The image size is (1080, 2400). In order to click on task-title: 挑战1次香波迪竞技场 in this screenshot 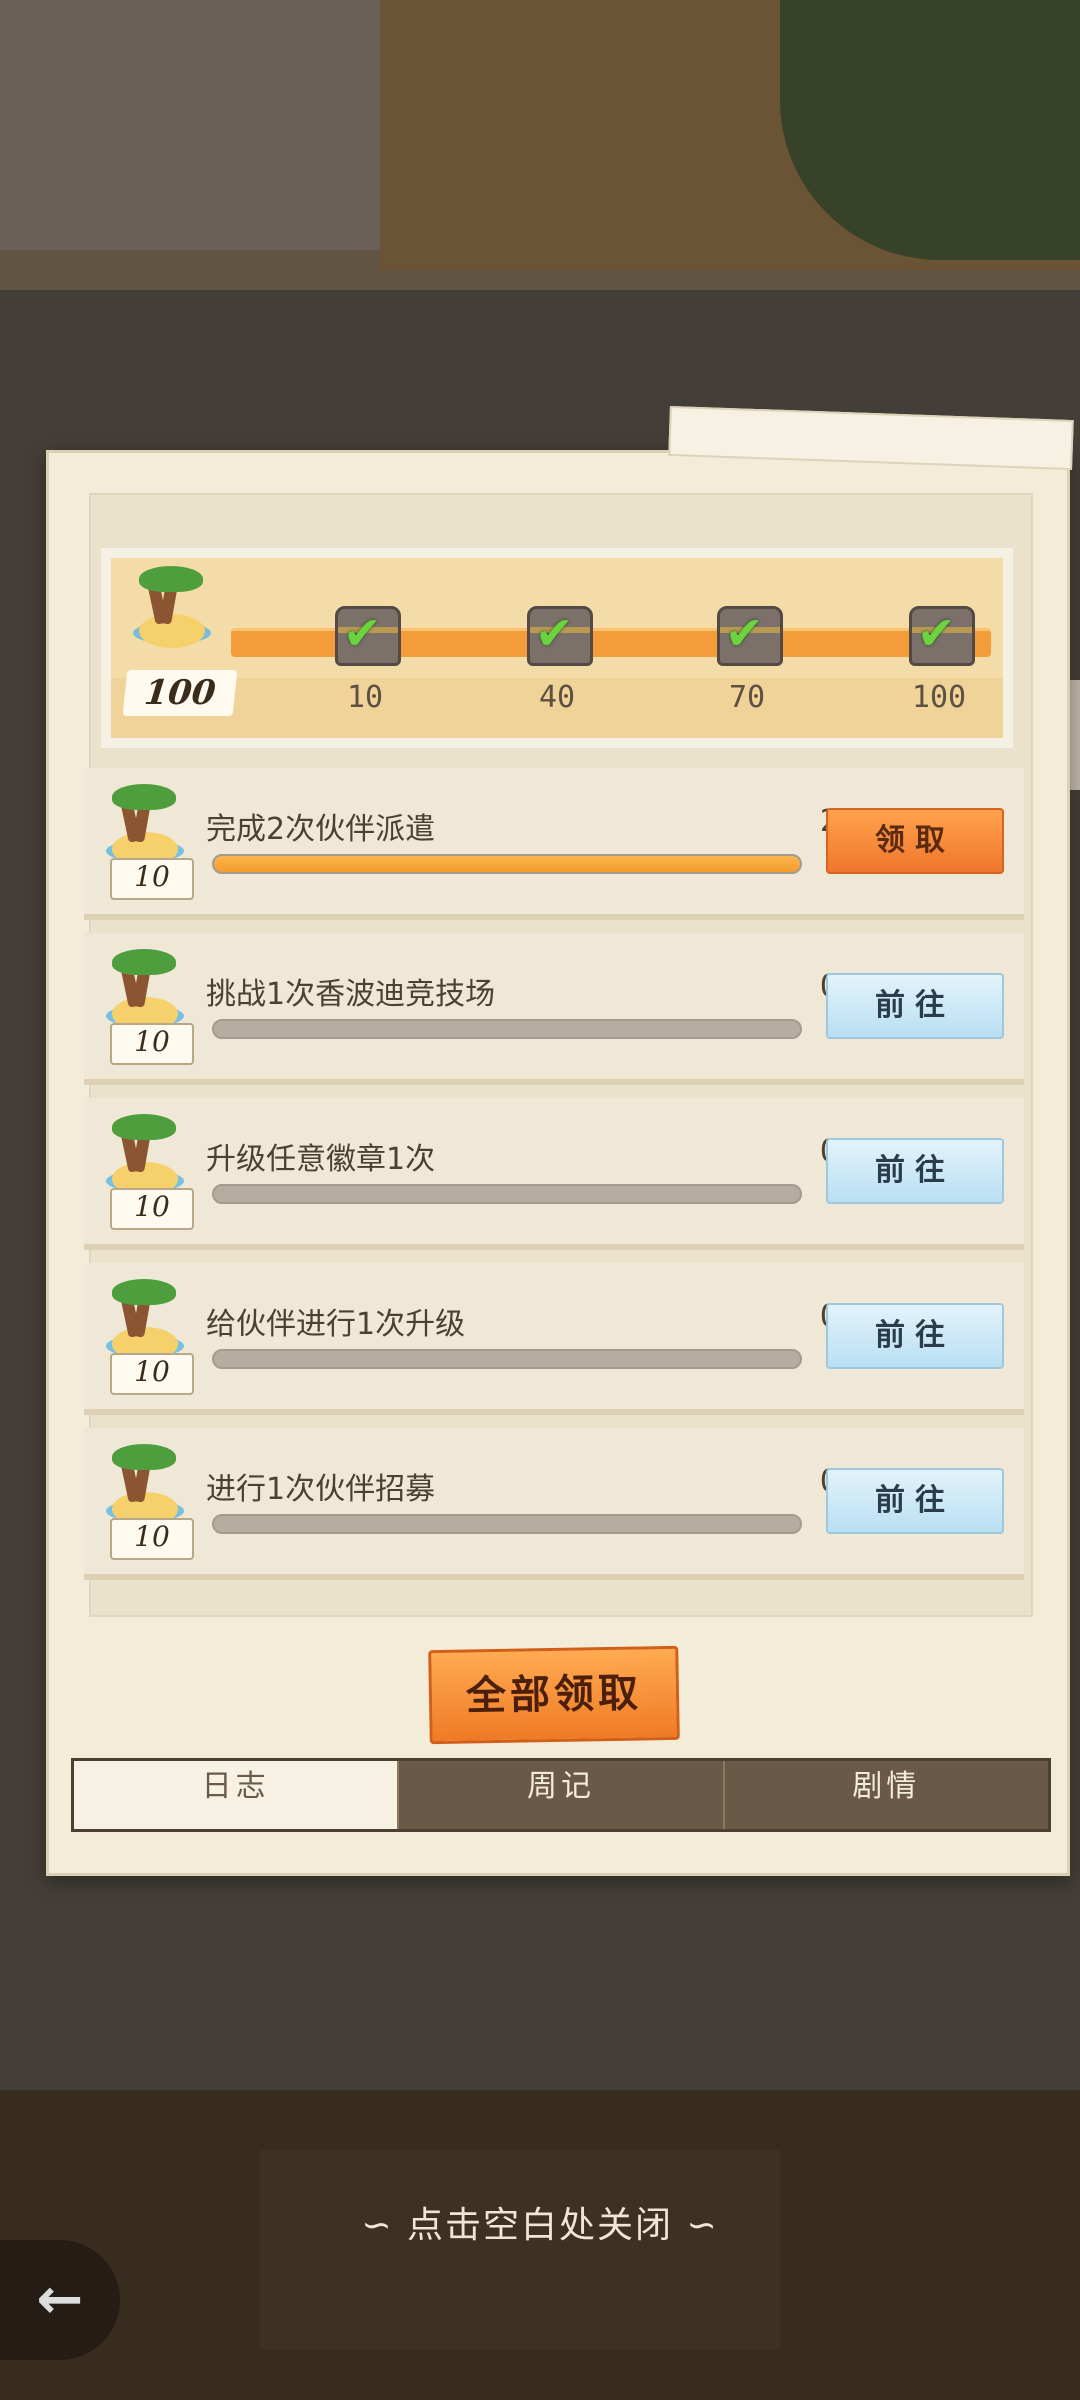, I will do `click(351, 994)`.